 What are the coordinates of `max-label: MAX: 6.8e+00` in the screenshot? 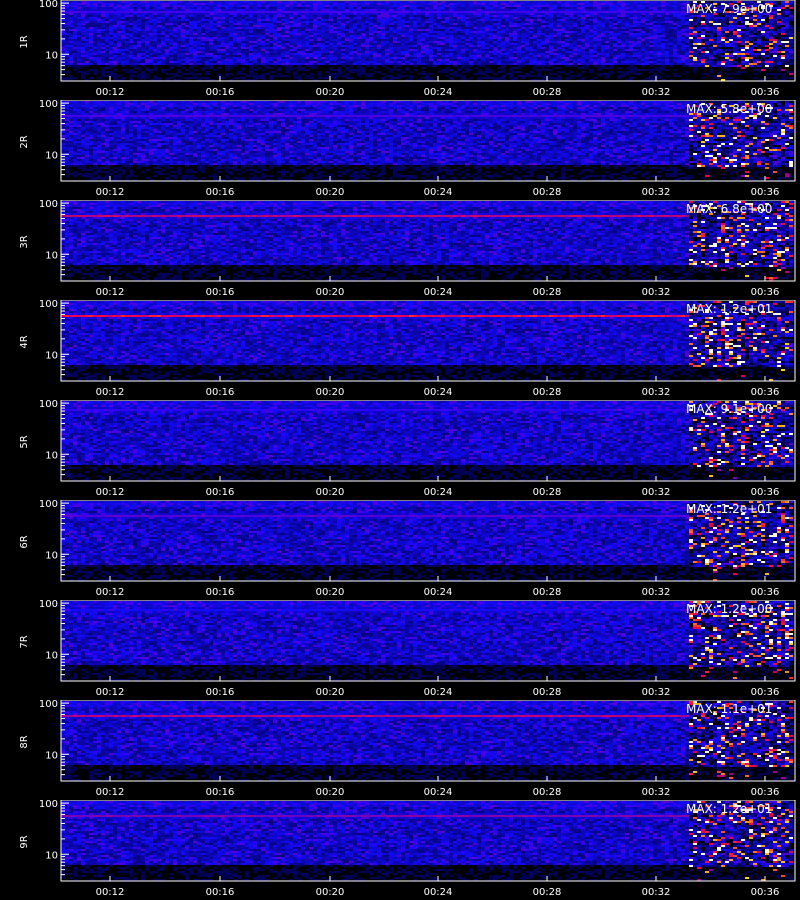 It's located at (729, 209).